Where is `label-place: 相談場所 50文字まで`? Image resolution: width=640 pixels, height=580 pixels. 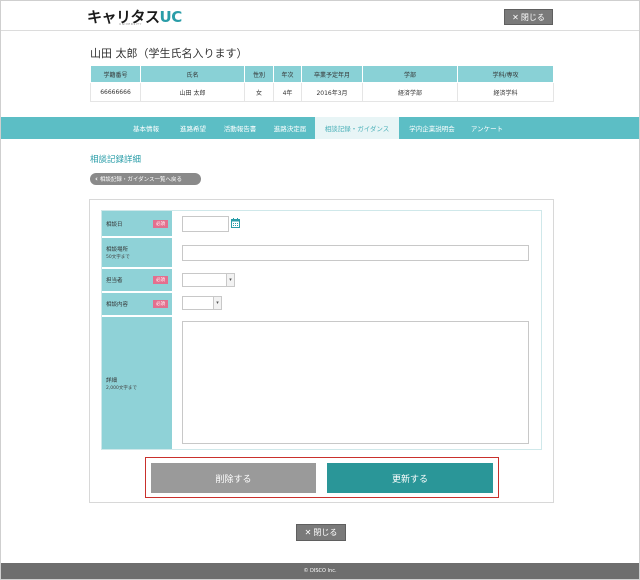
label-place: 相談場所 50文字まで is located at coordinates (137, 253).